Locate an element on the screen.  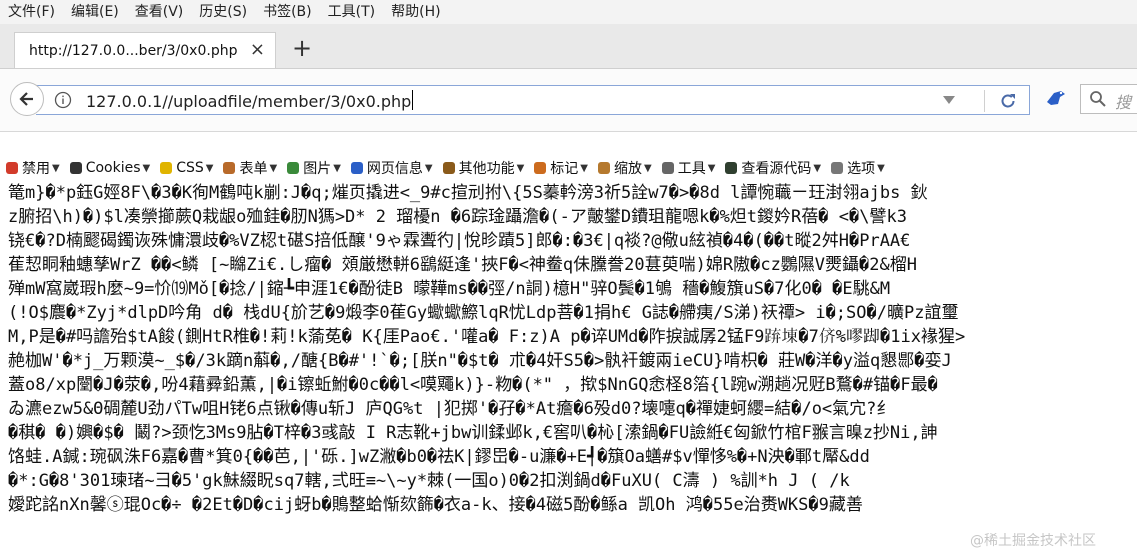
bookmark-item: 表单 ▼ is located at coordinates (249, 168).